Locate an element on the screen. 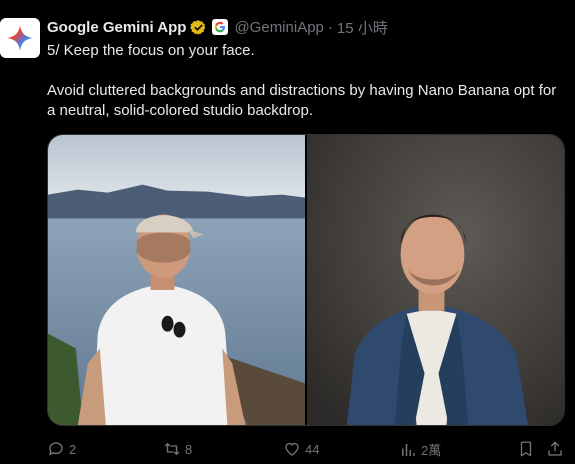 The width and height of the screenshot is (575, 464). share-button is located at coordinates (555, 449).